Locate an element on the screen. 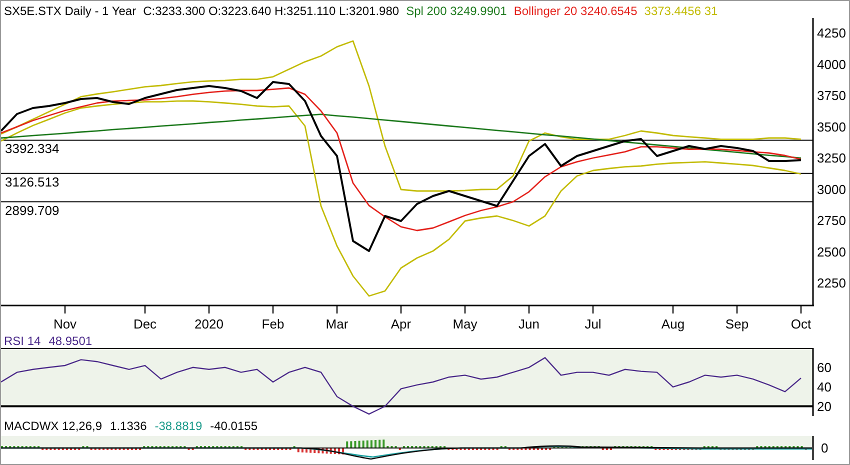 The width and height of the screenshot is (850, 465). axis-label: 40 is located at coordinates (824, 386).